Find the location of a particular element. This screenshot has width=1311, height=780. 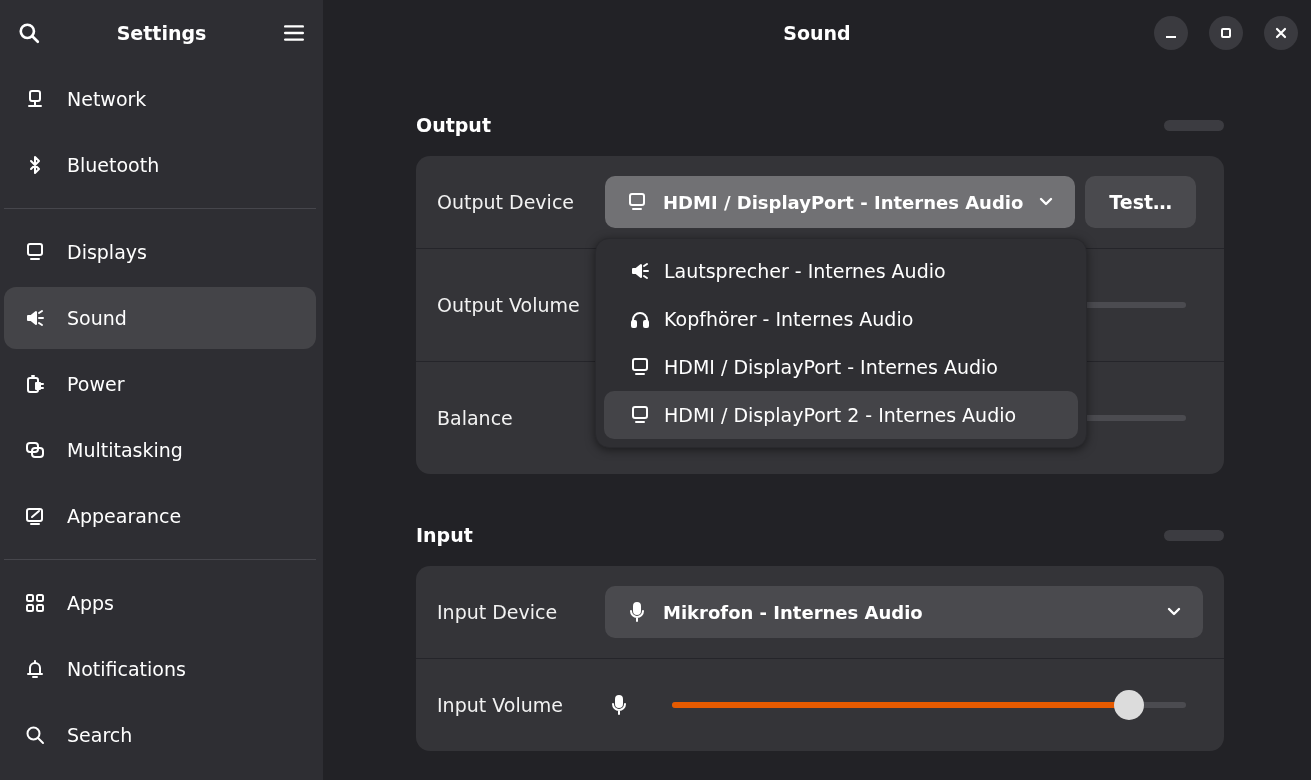

sidebar-title: Settings is located at coordinates (161, 33).